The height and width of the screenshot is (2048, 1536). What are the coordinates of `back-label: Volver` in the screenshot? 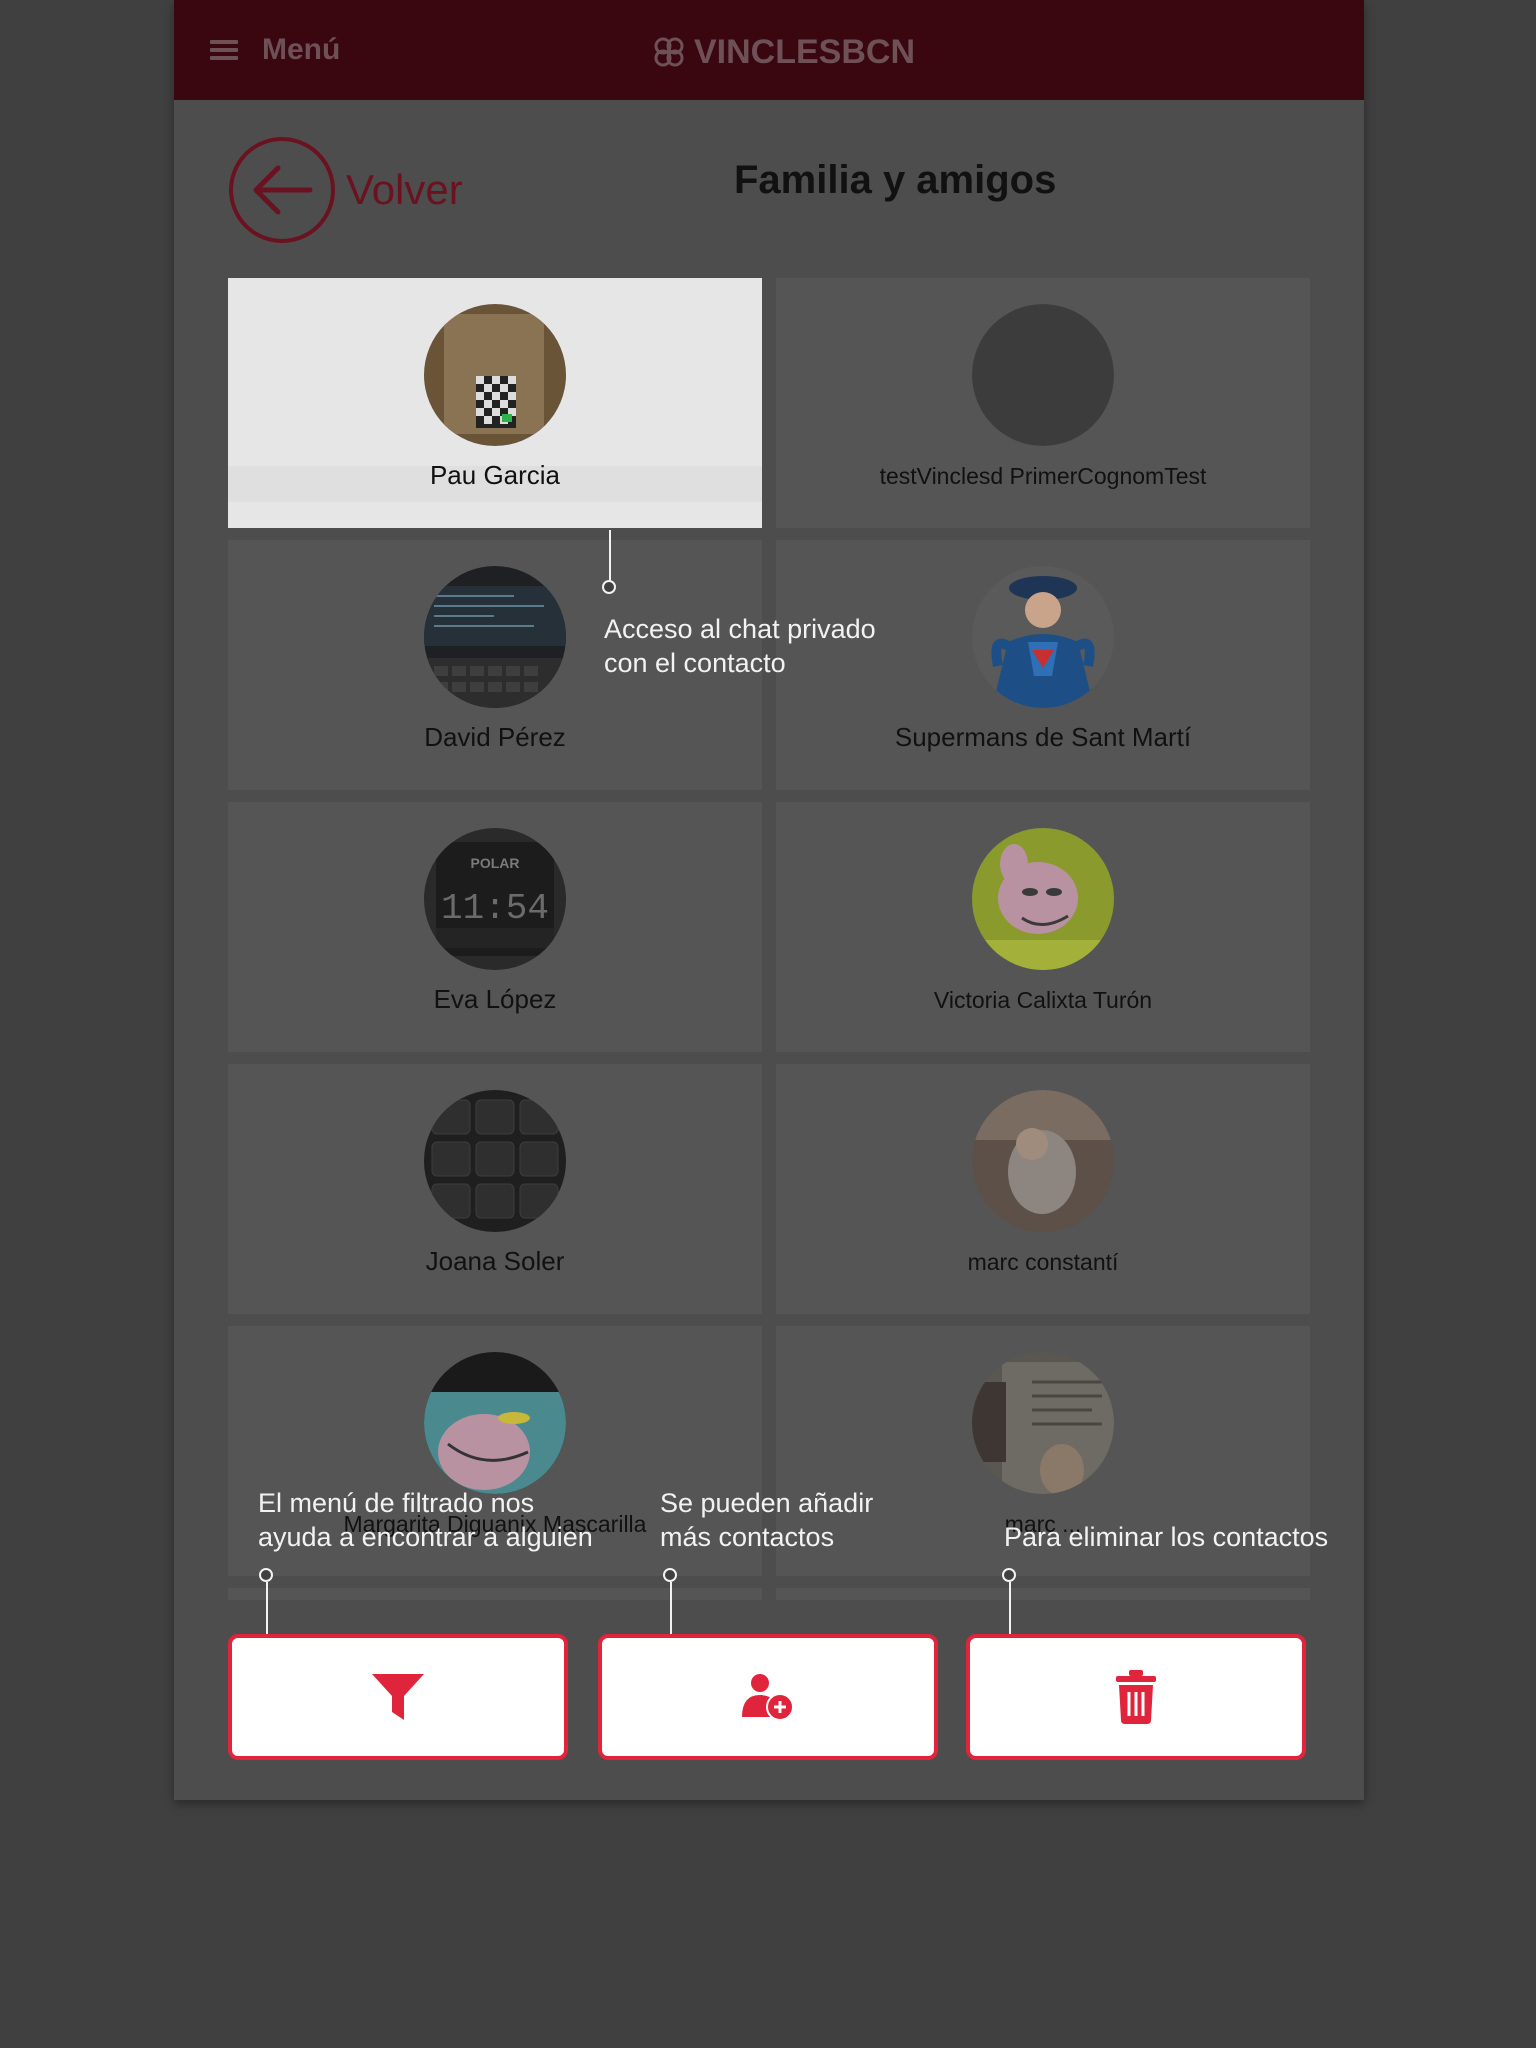 It's located at (404, 189).